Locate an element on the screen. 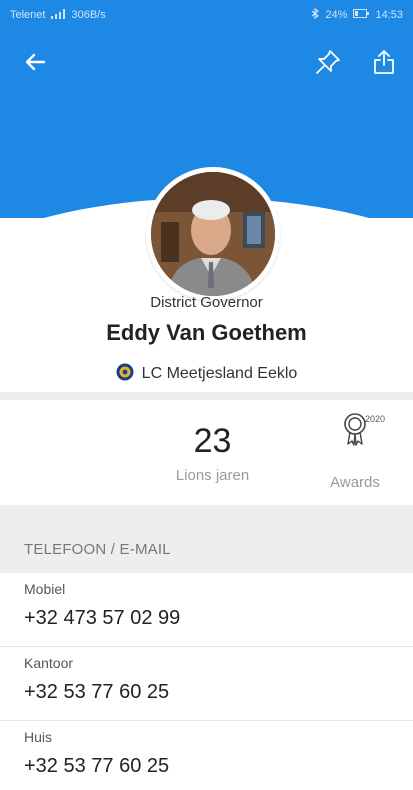 The image size is (413, 790). lions-club-icon is located at coordinates (125, 374).